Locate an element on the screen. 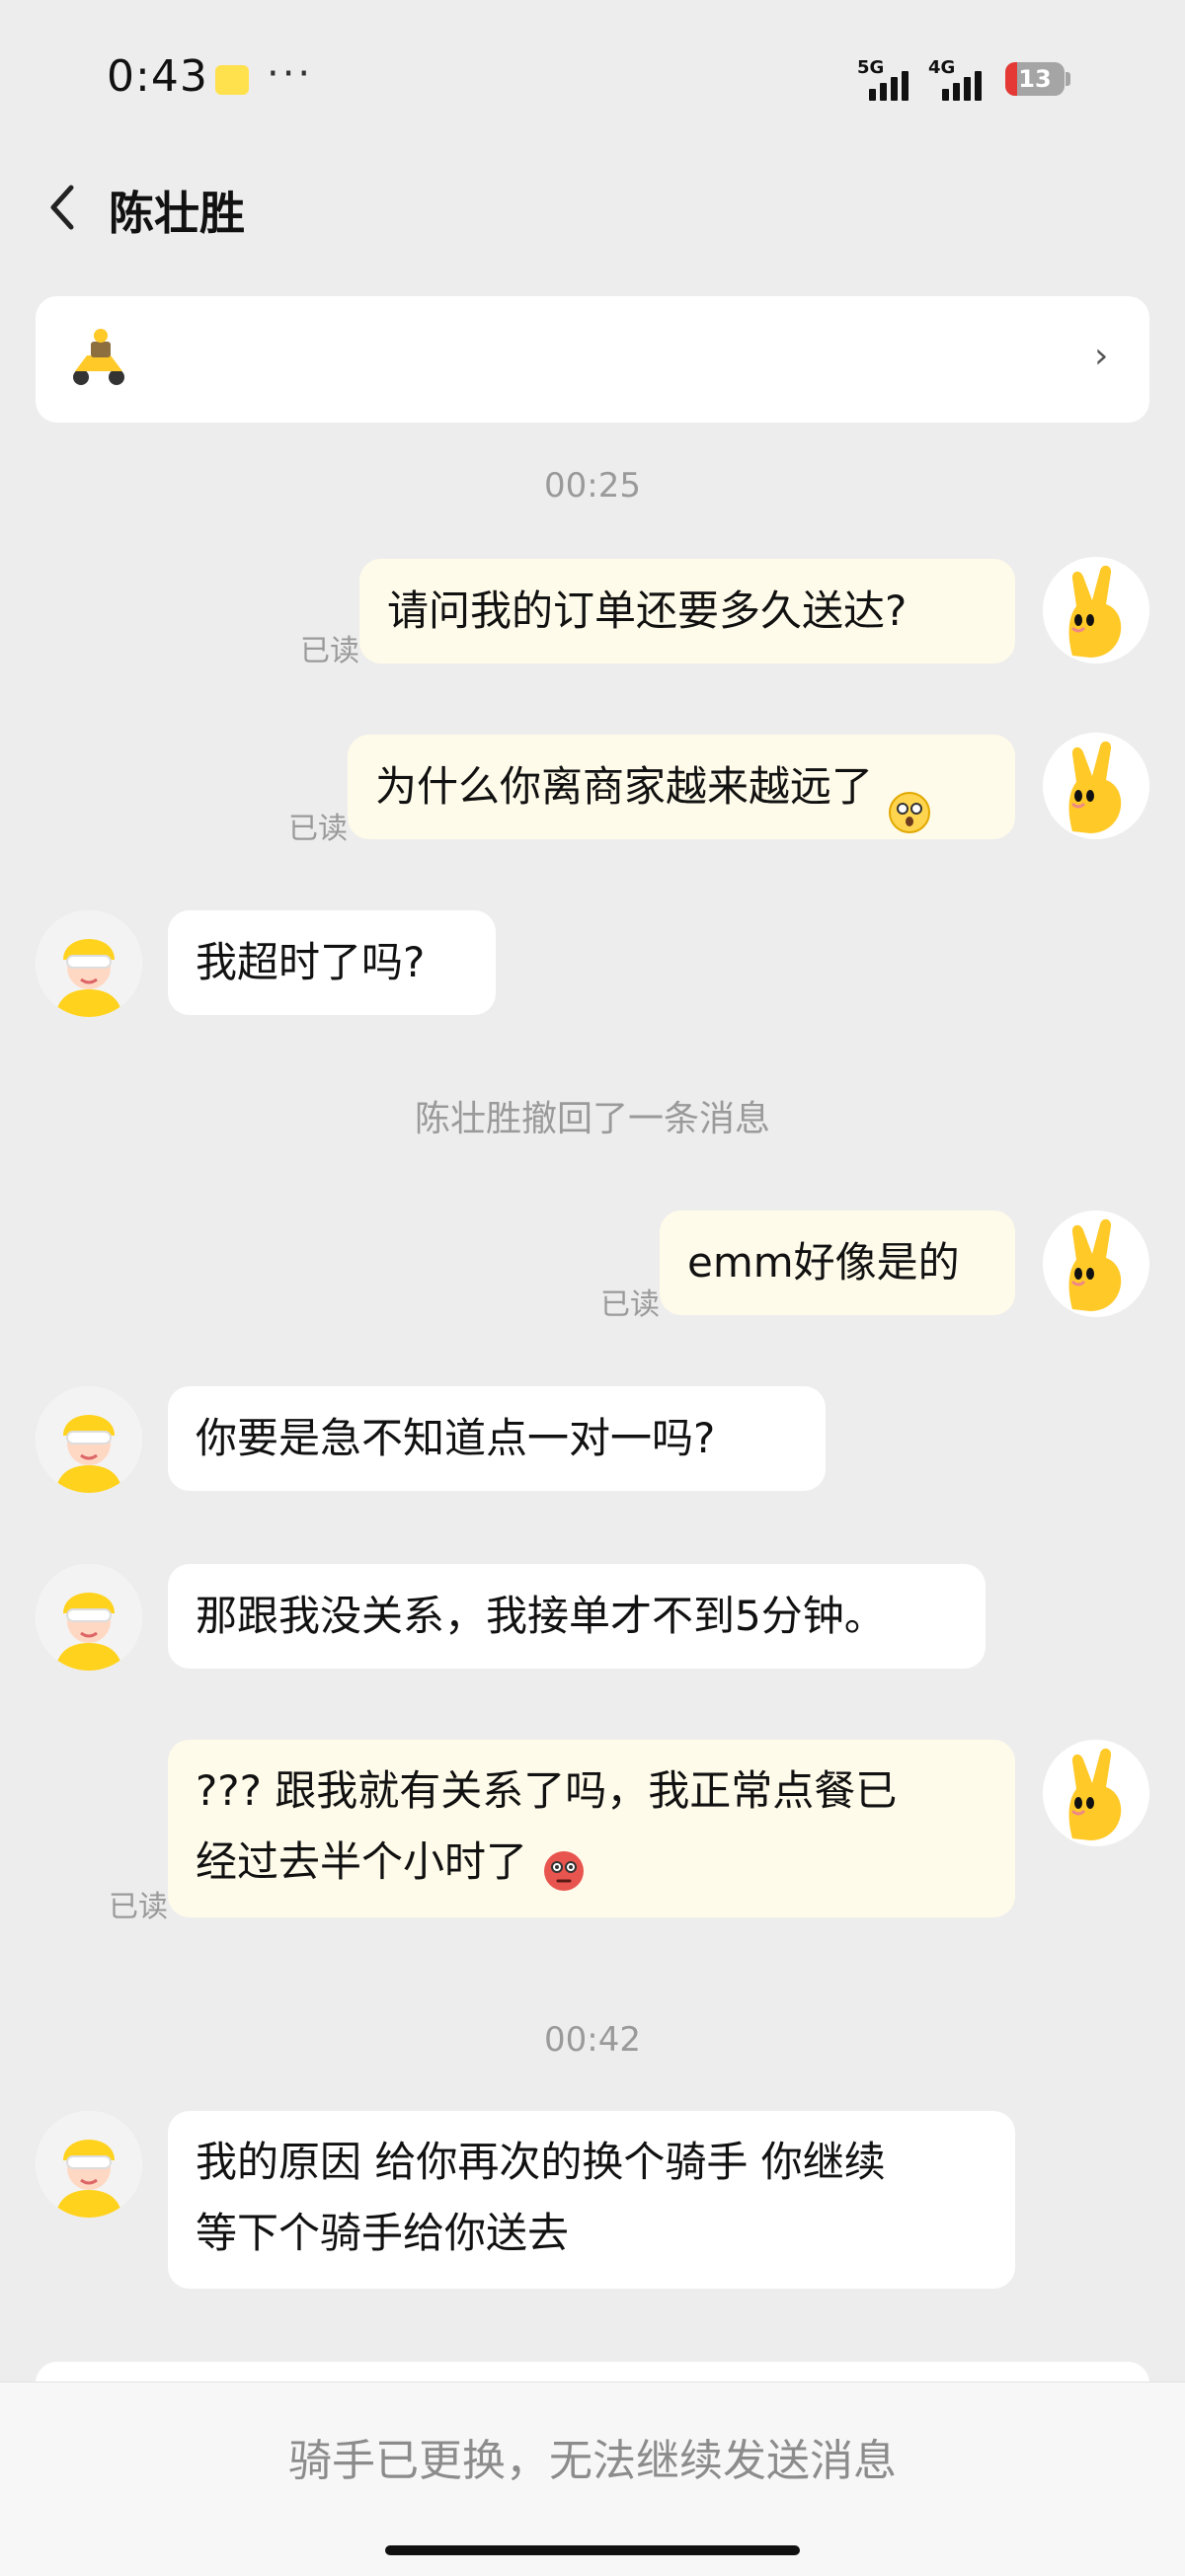 The width and height of the screenshot is (1185, 2576). order-info-card is located at coordinates (592, 359).